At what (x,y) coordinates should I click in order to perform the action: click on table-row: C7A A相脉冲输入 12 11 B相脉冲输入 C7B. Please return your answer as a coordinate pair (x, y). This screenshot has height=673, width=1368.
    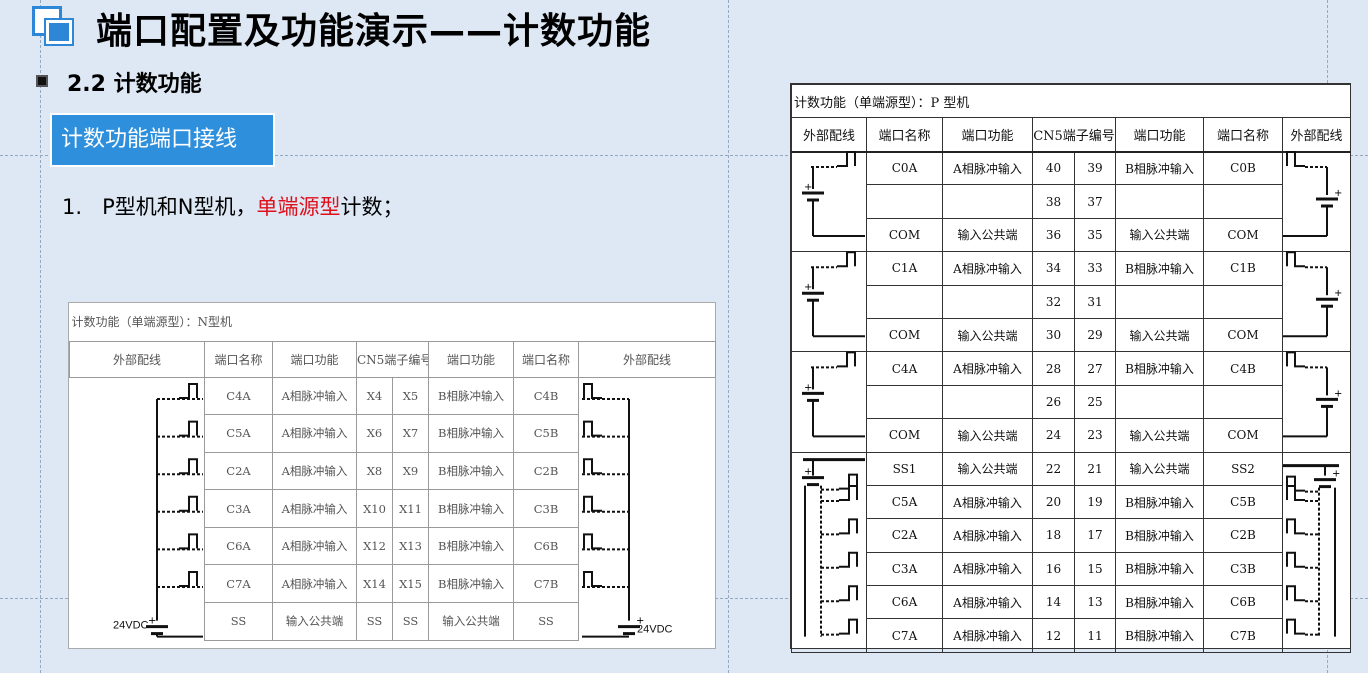
    Looking at the image, I should click on (1071, 635).